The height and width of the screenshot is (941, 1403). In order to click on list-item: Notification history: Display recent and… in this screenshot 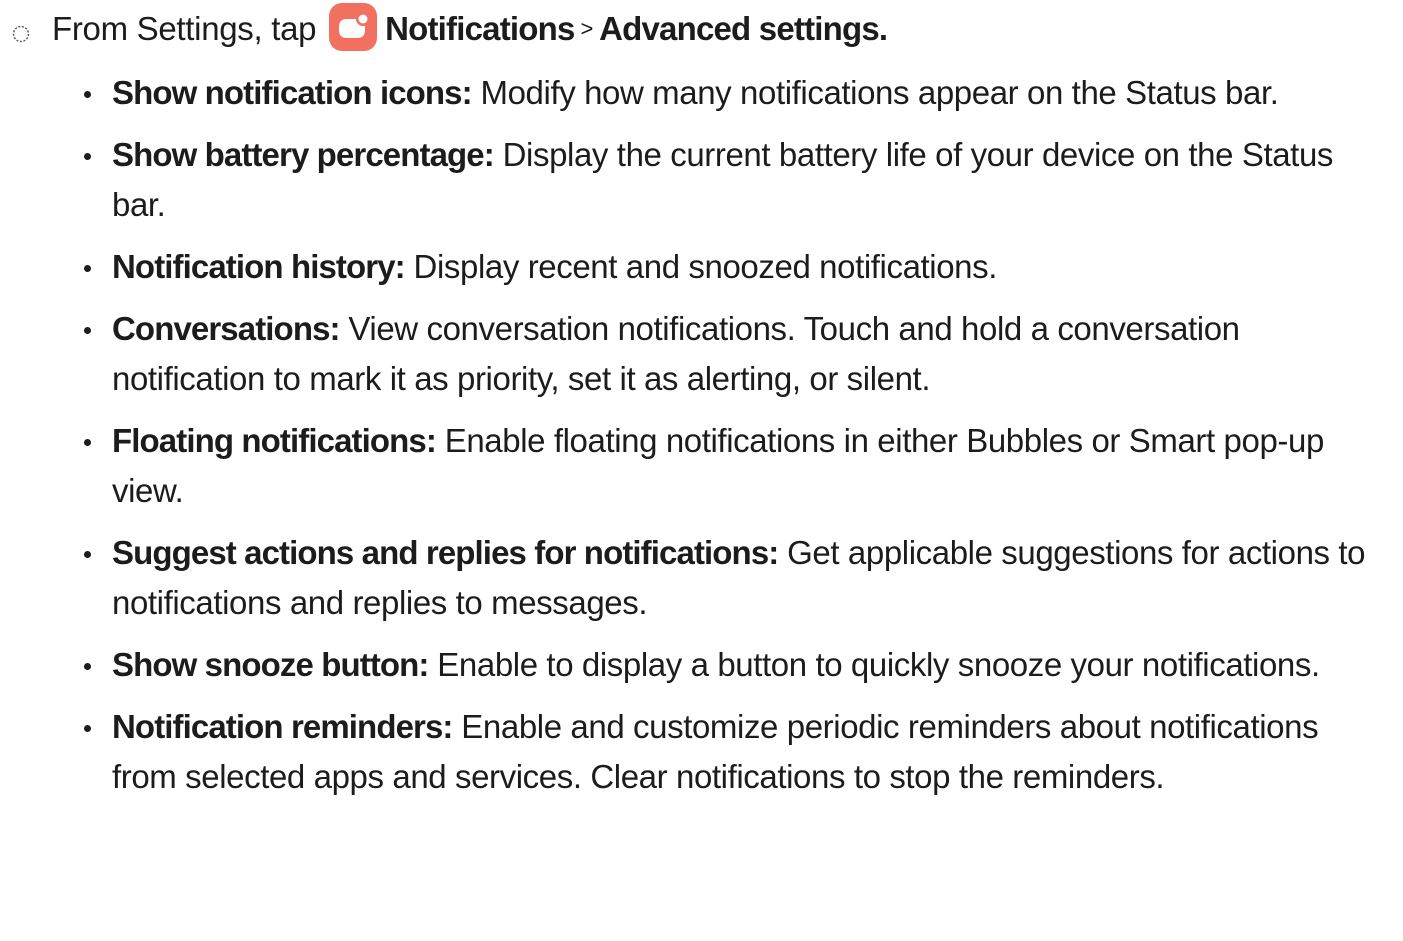, I will do `click(701, 267)`.